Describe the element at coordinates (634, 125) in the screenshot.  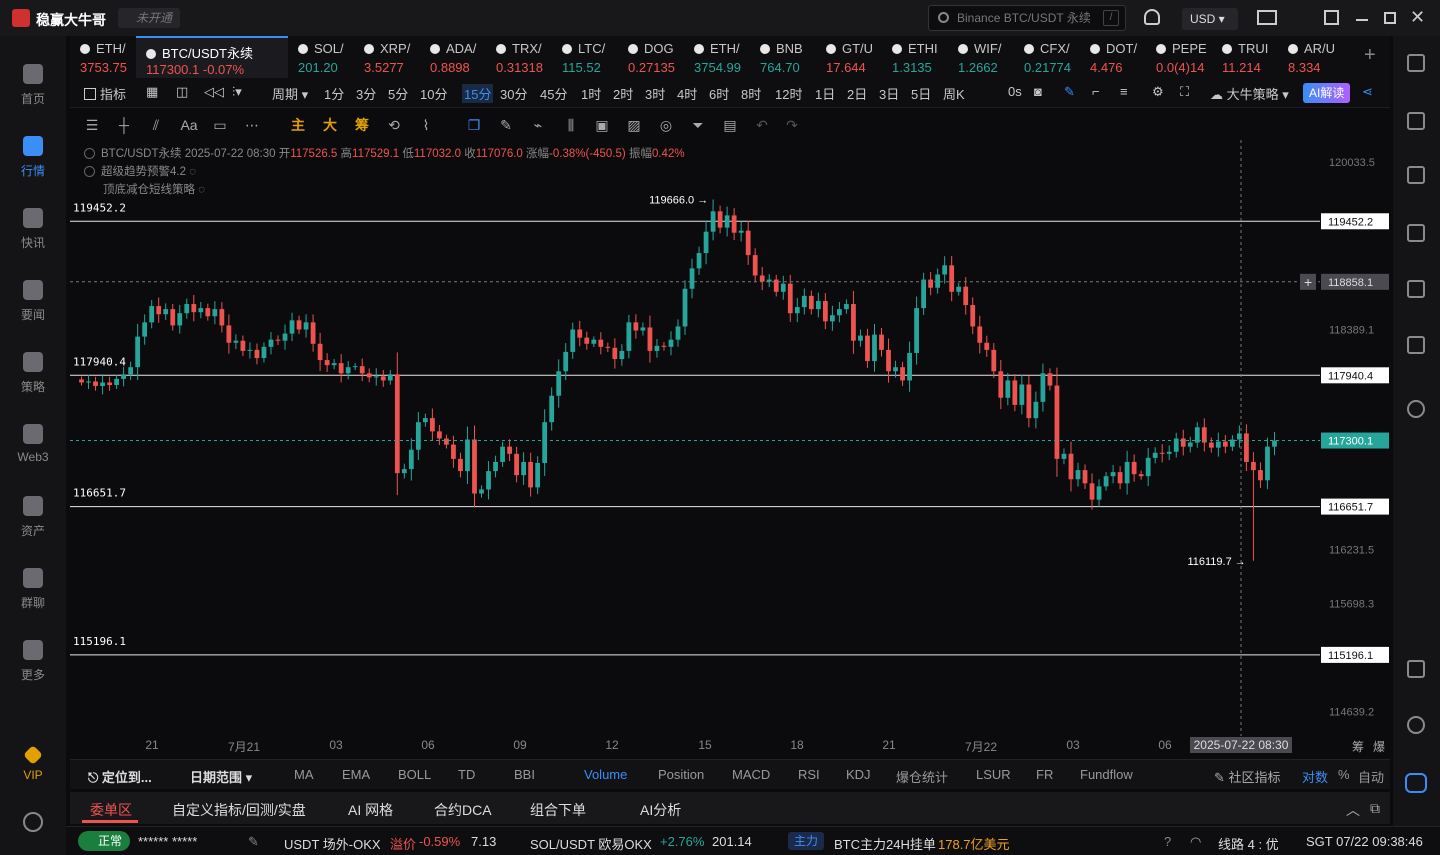
I see `edit-icon: ▨` at that location.